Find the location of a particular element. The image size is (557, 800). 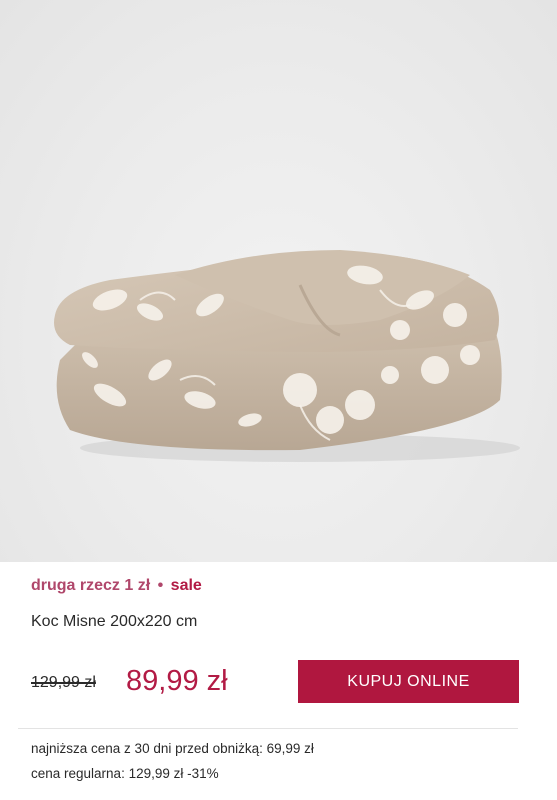

current-price: 89,99 zł is located at coordinates (177, 681).